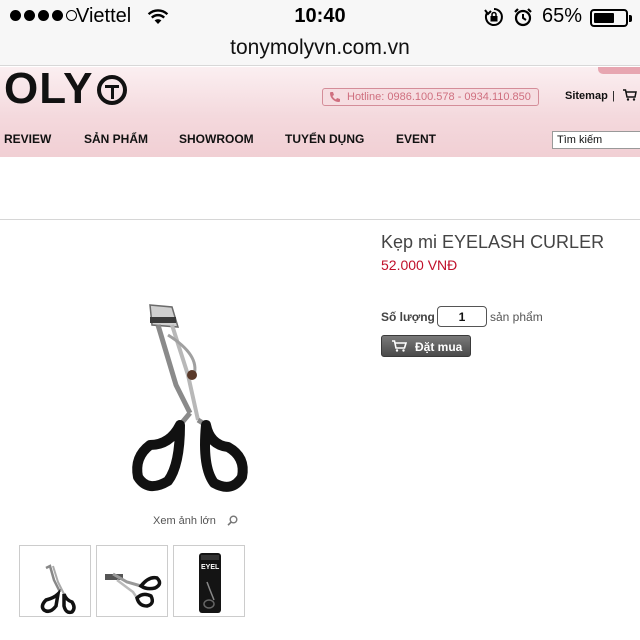 The height and width of the screenshot is (640, 640). What do you see at coordinates (619, 70) in the screenshot?
I see `header-corner-tab` at bounding box center [619, 70].